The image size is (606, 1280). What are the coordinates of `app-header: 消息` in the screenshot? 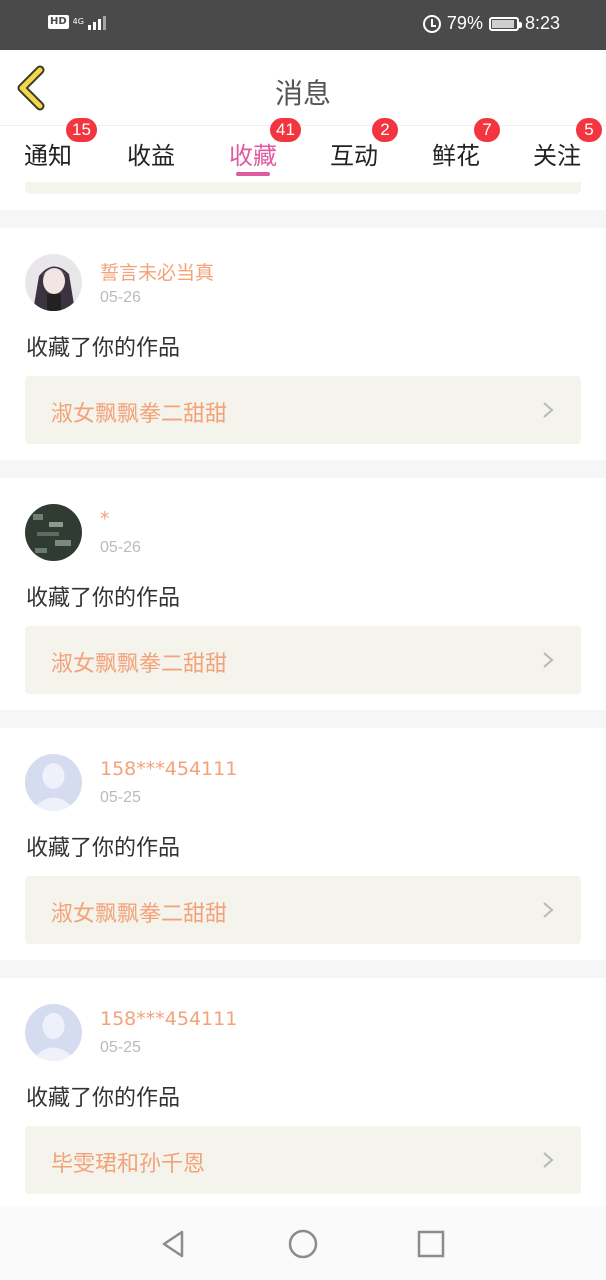 It's located at (303, 88).